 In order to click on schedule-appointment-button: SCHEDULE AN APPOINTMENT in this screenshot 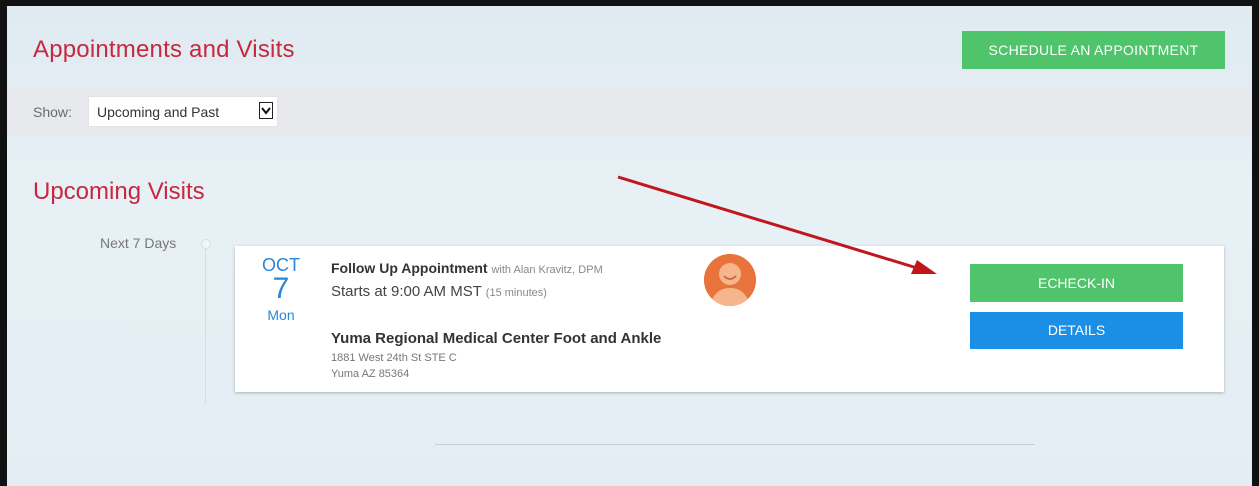, I will do `click(1093, 50)`.